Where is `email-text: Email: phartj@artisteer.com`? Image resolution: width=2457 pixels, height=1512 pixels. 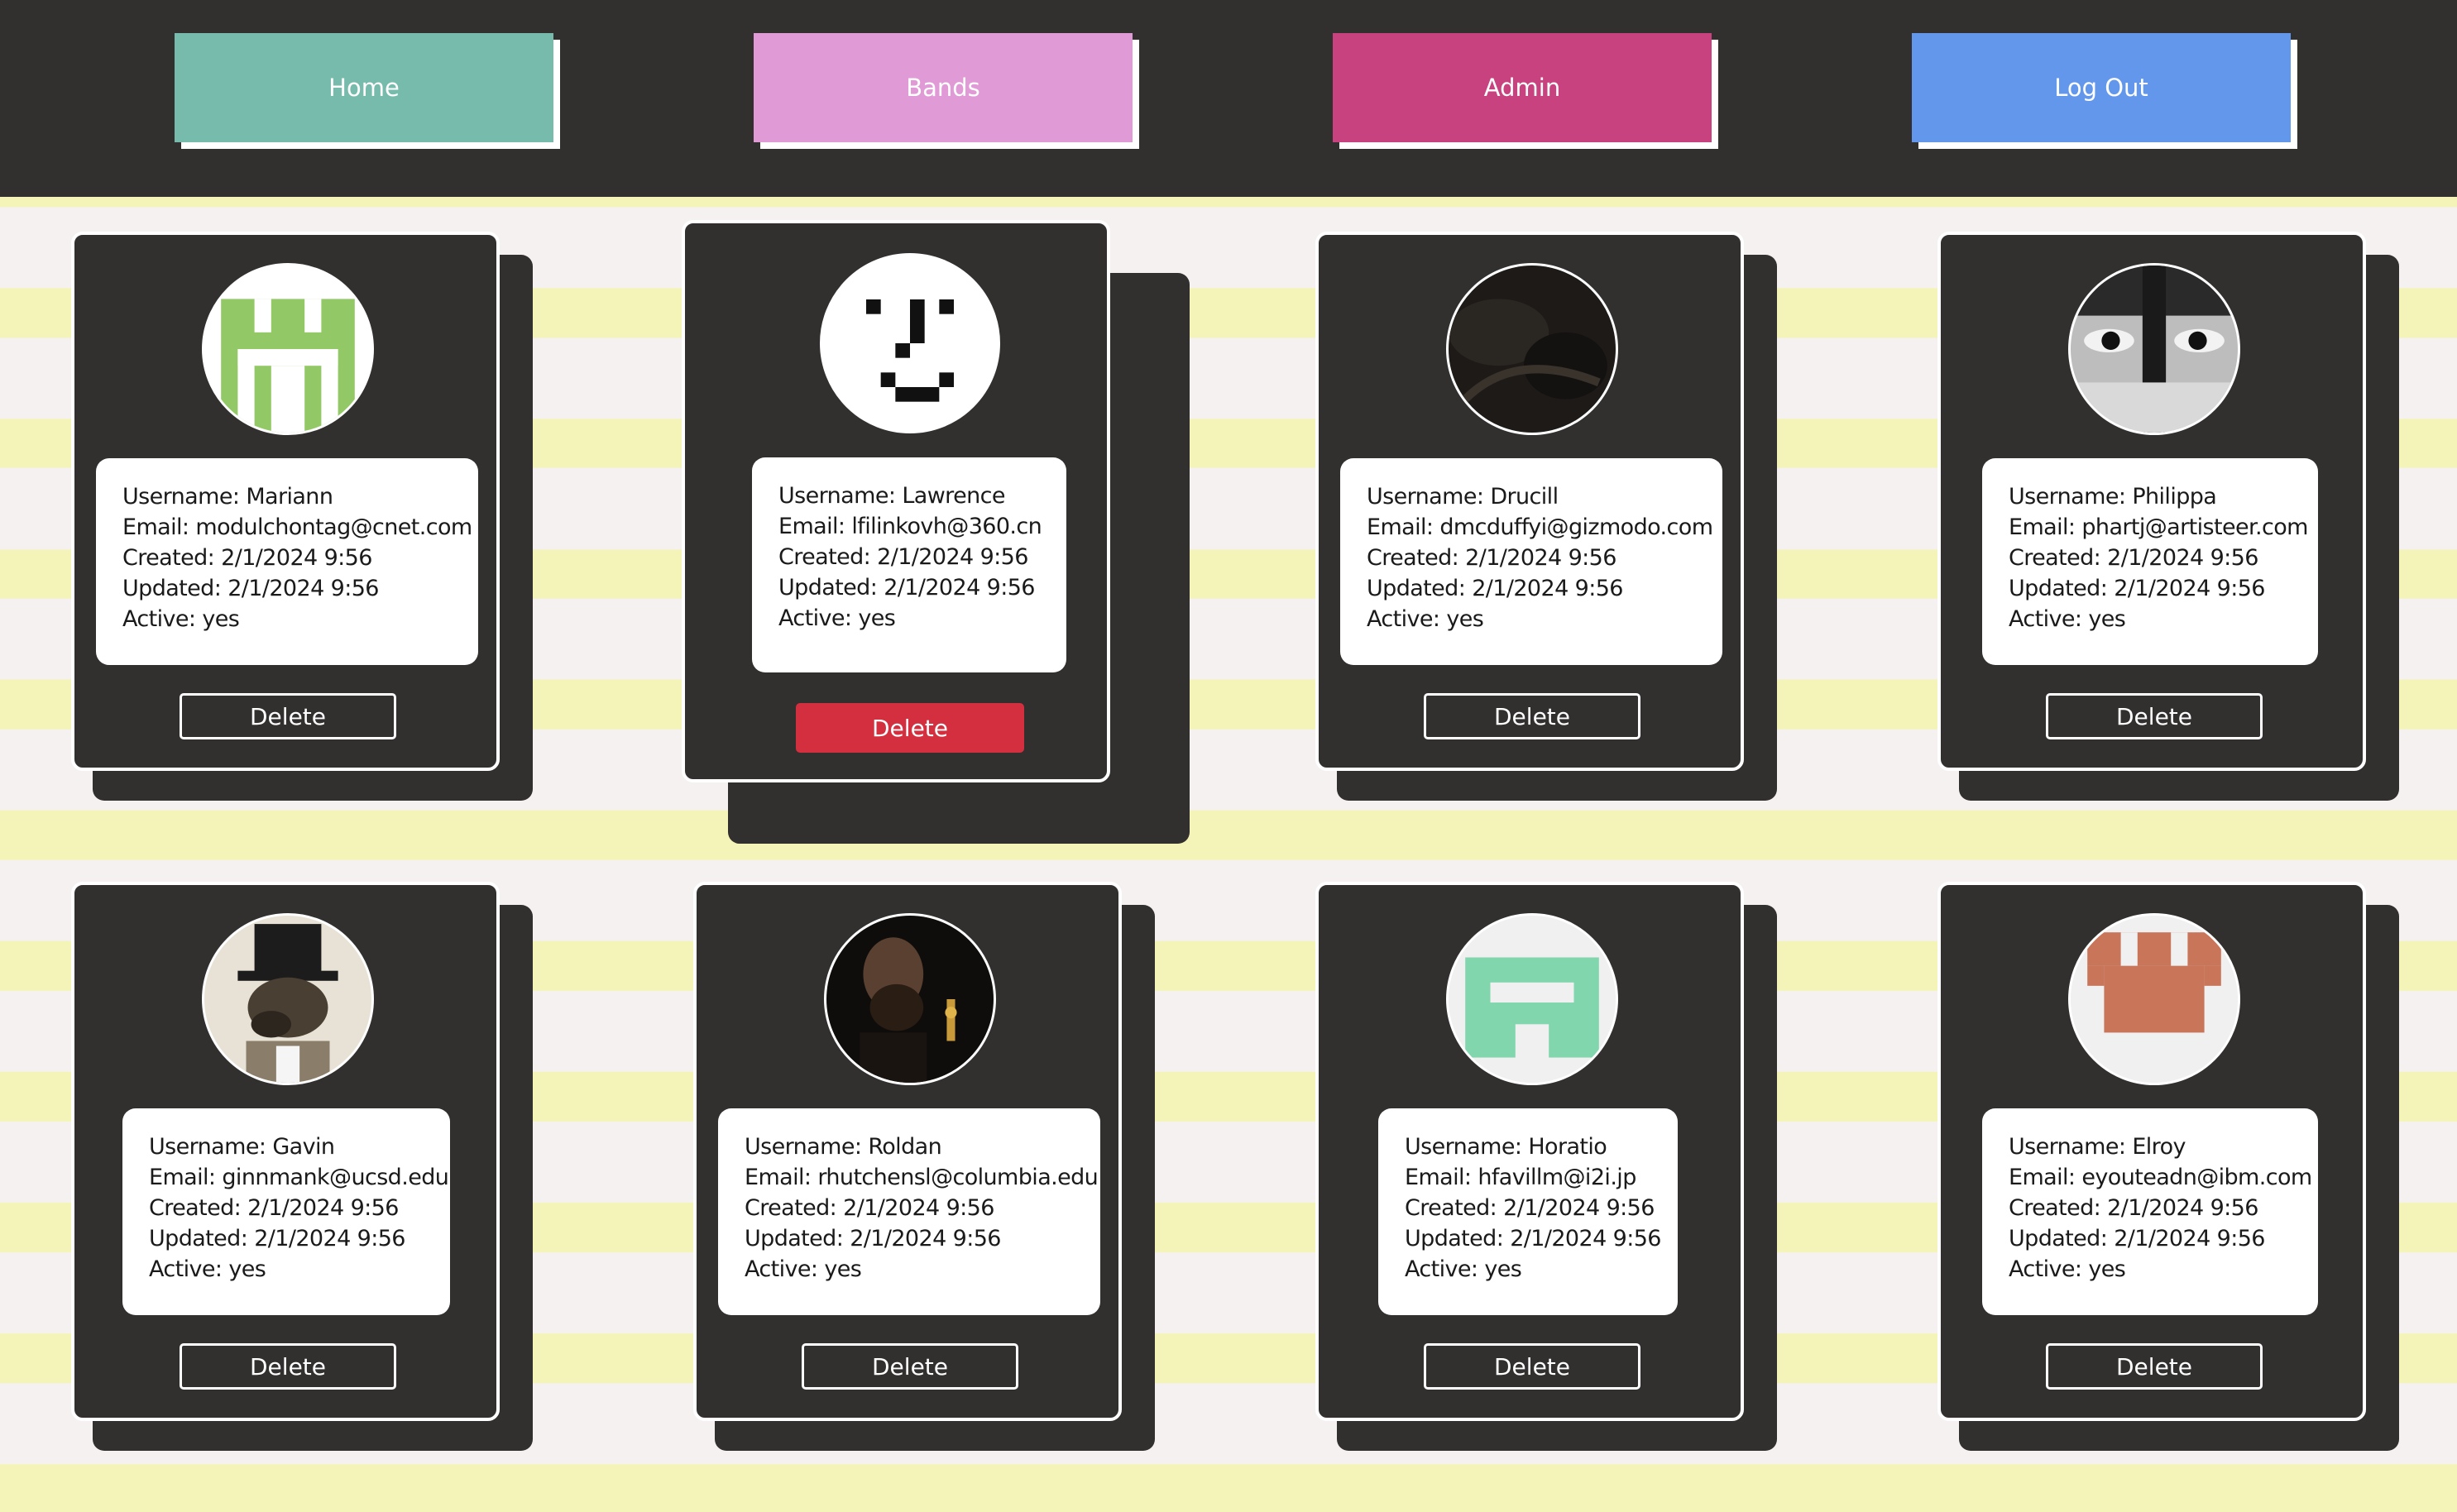 email-text: Email: phartj@artisteer.com is located at coordinates (2158, 527).